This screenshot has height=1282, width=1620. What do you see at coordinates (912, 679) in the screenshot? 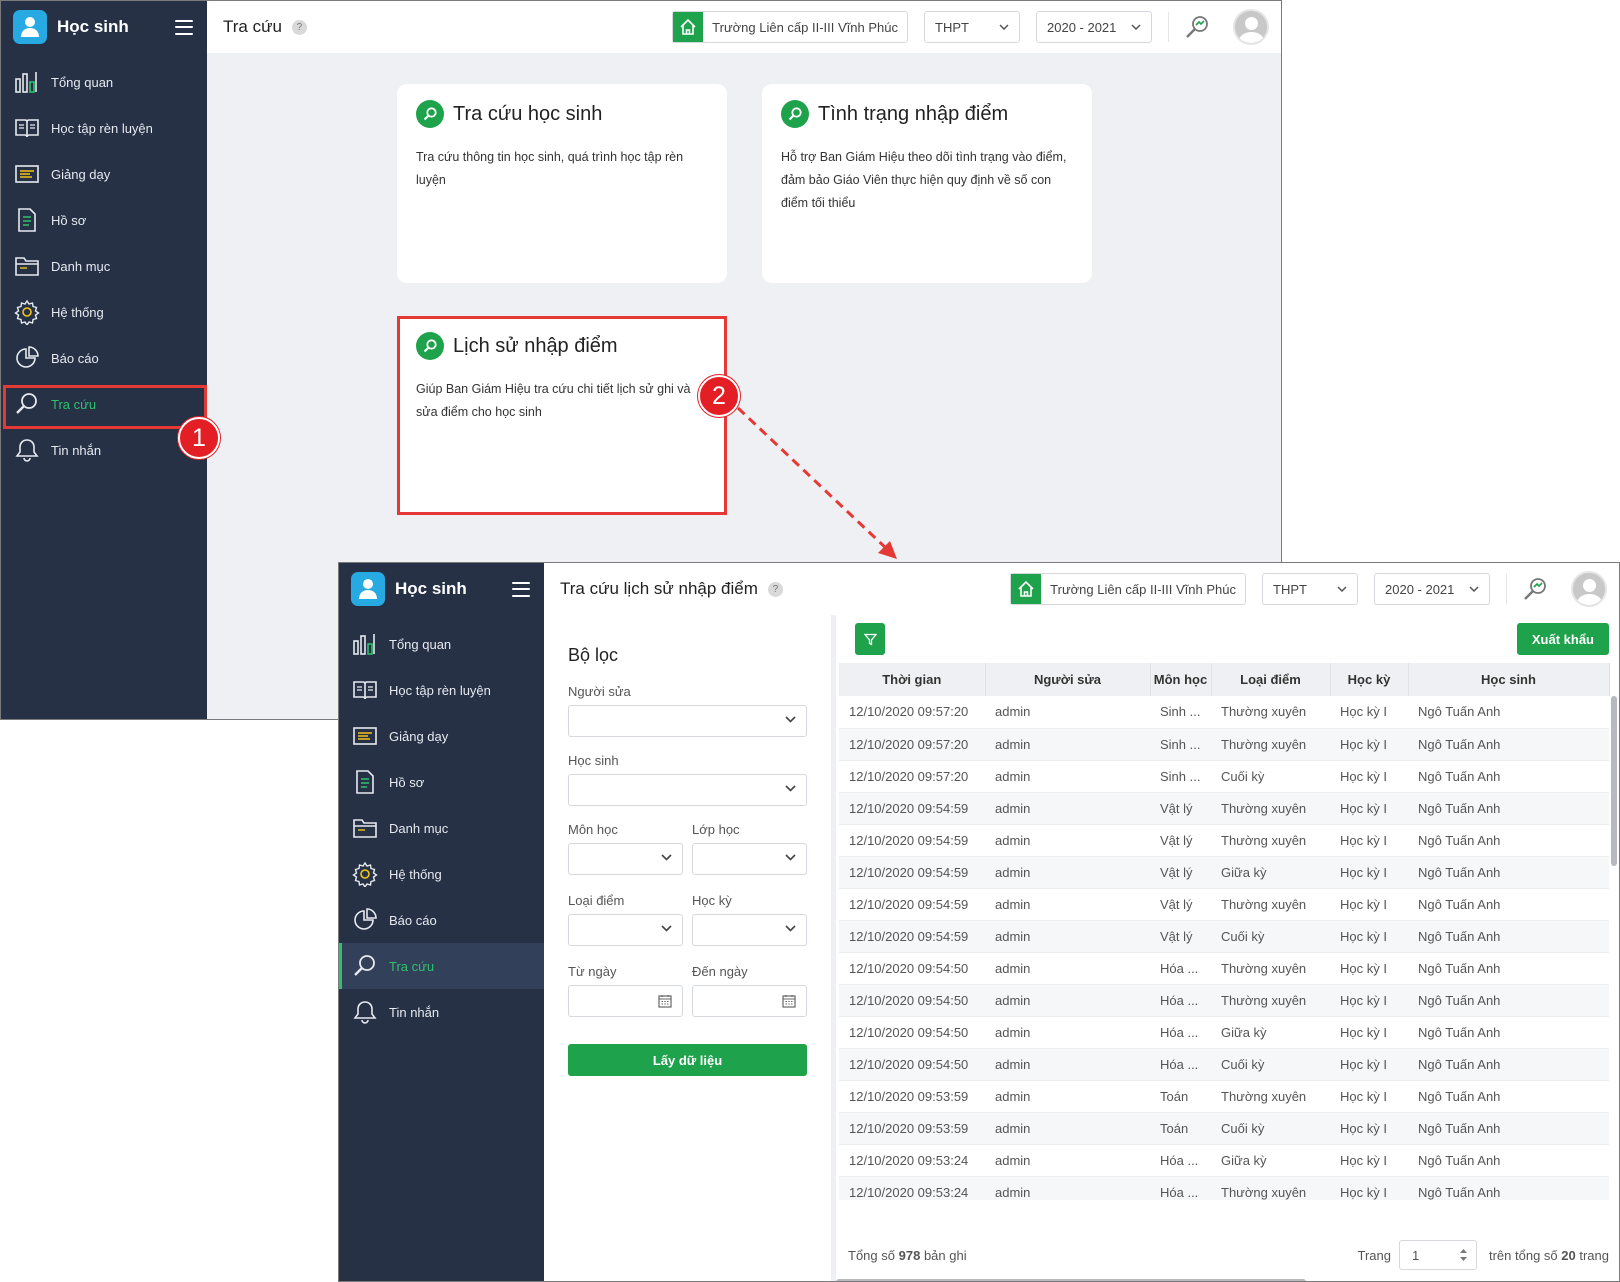
I see `column-header-thoi-gian: Thời gian` at bounding box center [912, 679].